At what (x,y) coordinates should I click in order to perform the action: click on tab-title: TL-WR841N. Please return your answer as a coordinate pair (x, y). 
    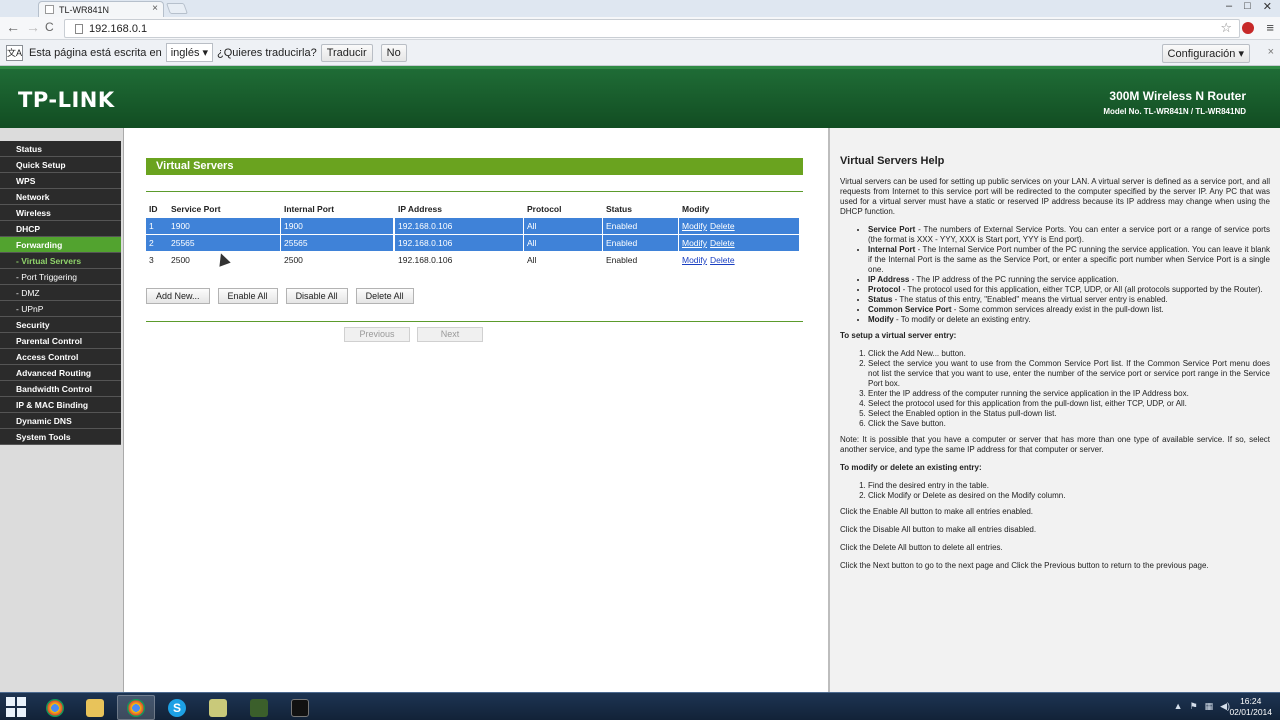
    Looking at the image, I should click on (84, 9).